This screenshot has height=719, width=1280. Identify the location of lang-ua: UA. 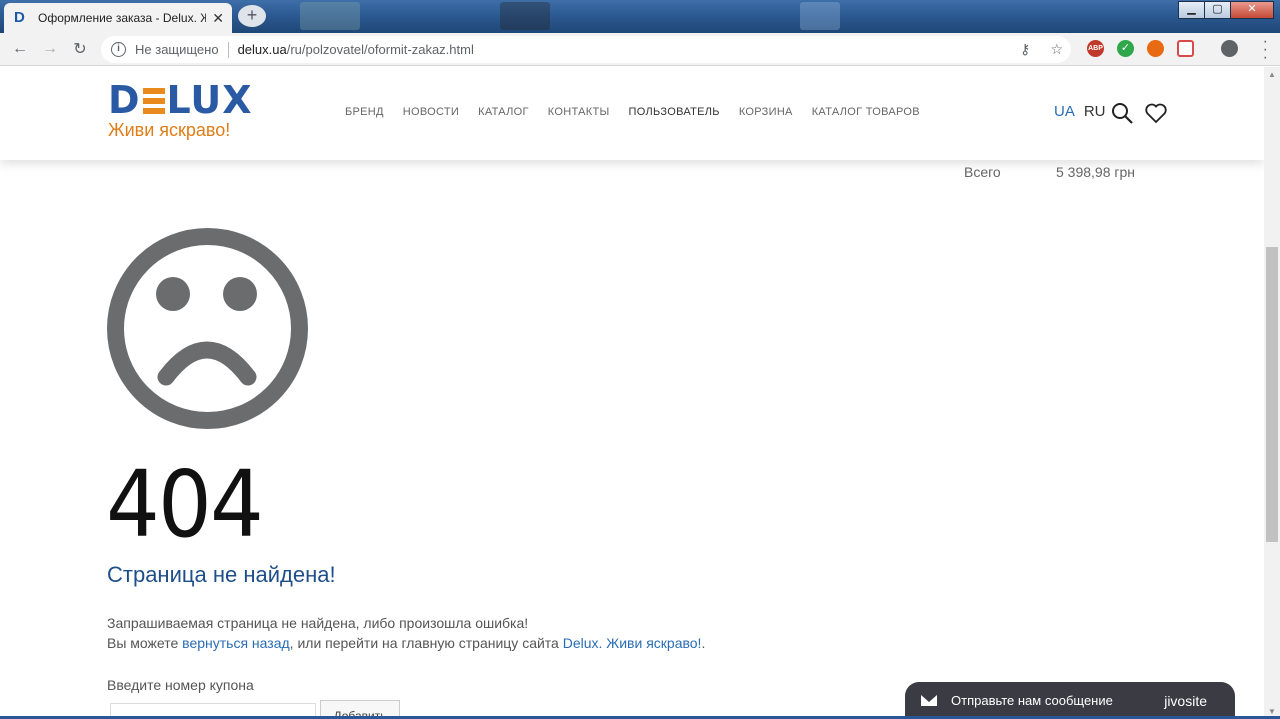
(1064, 111).